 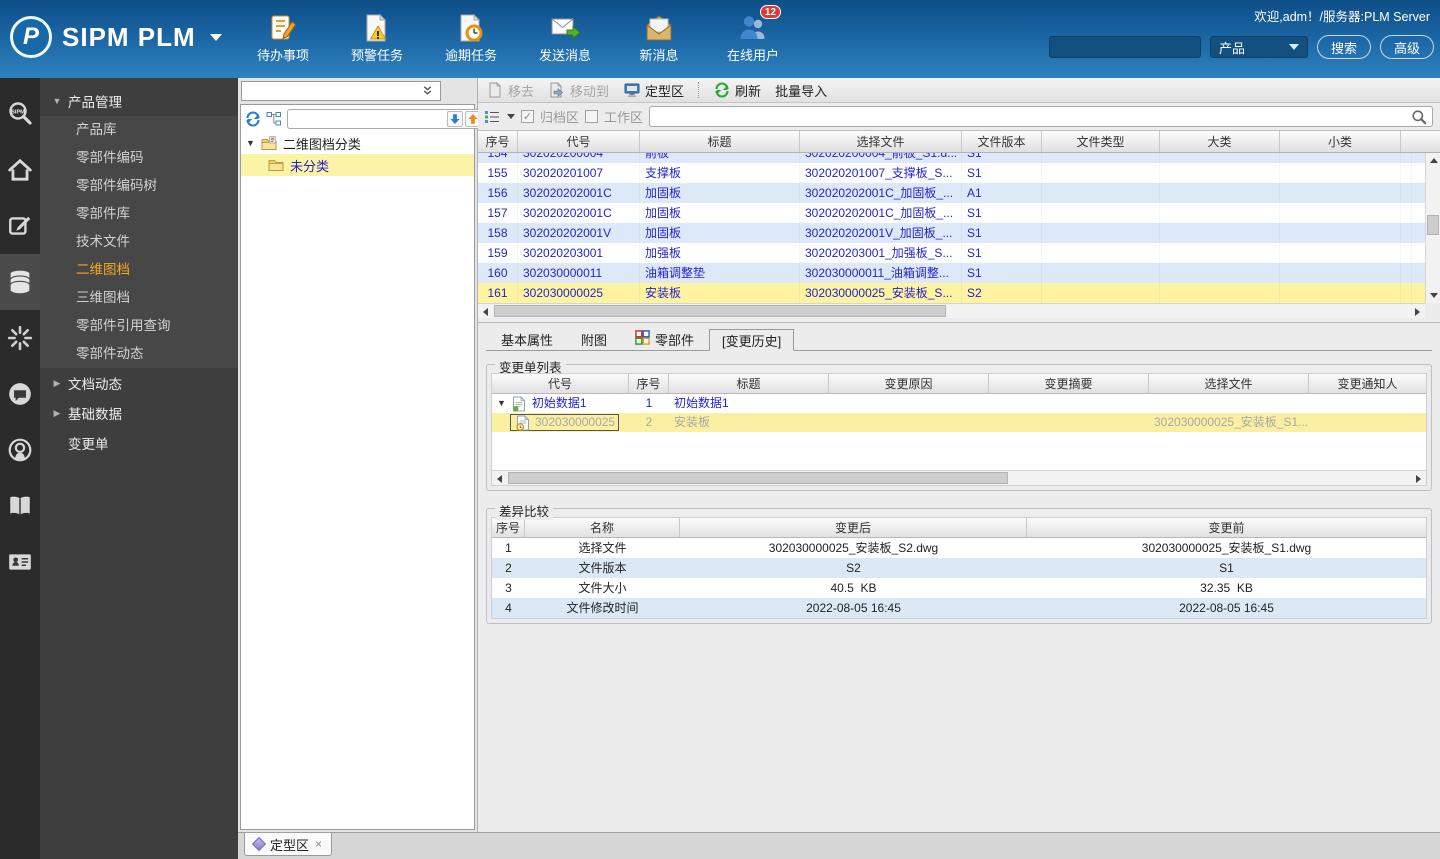 I want to click on header-tool-new-message: 新消息, so click(x=659, y=36).